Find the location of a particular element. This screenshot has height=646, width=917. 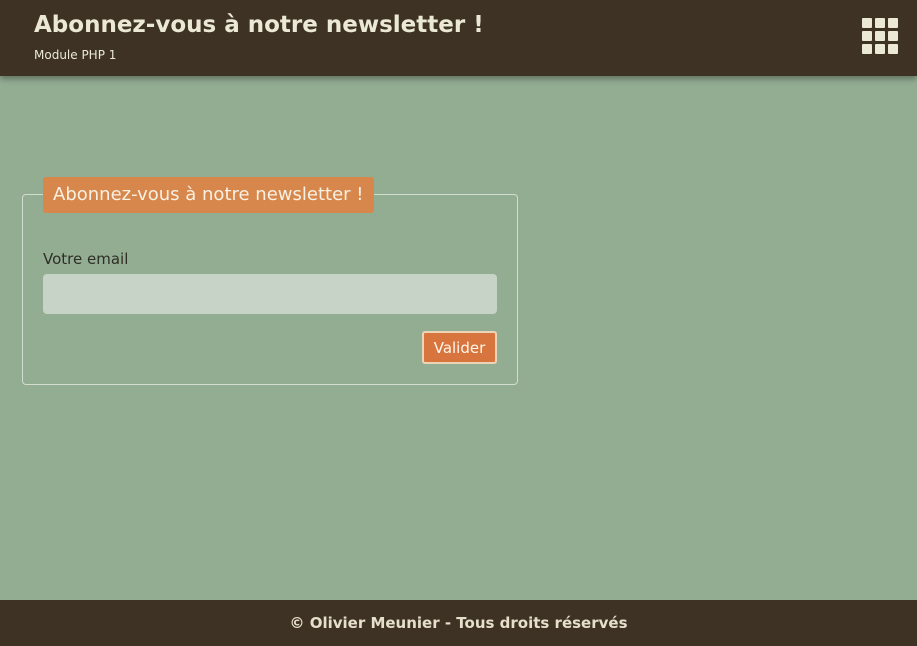

grid-menu-icon is located at coordinates (880, 36).